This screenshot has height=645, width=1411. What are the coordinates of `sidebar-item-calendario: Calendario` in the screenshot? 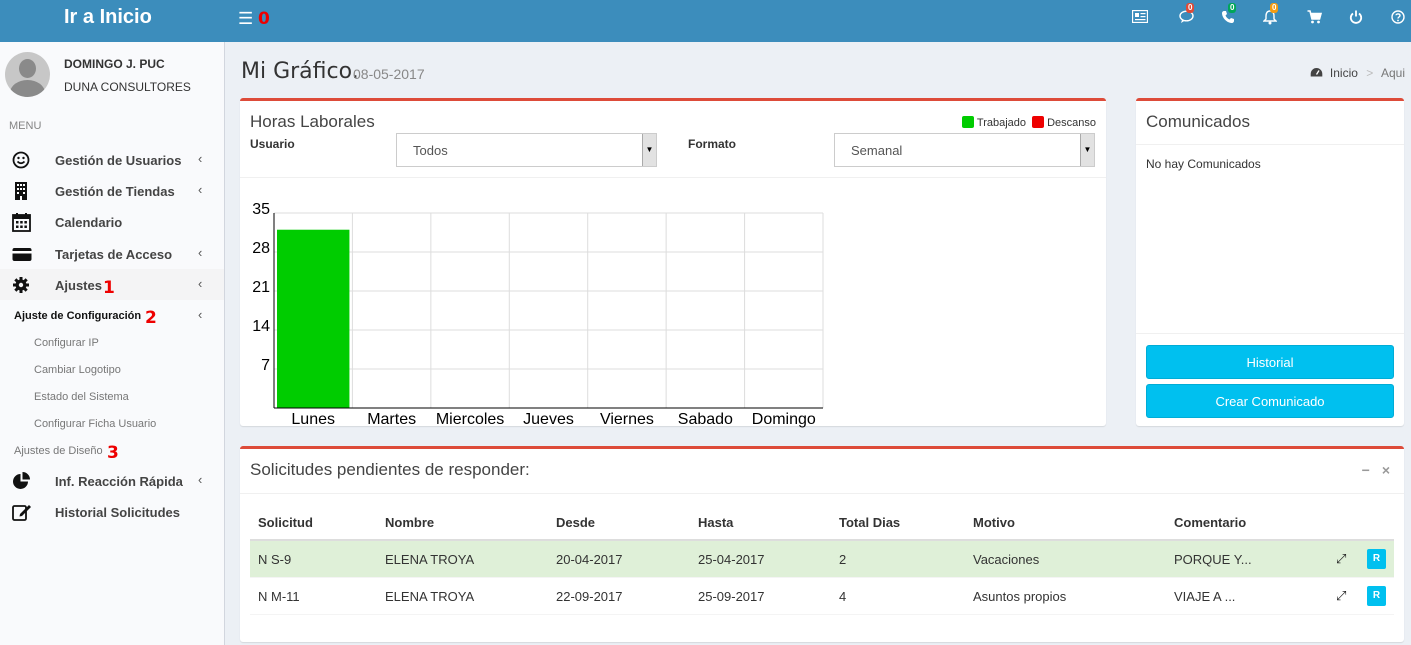 It's located at (112, 221).